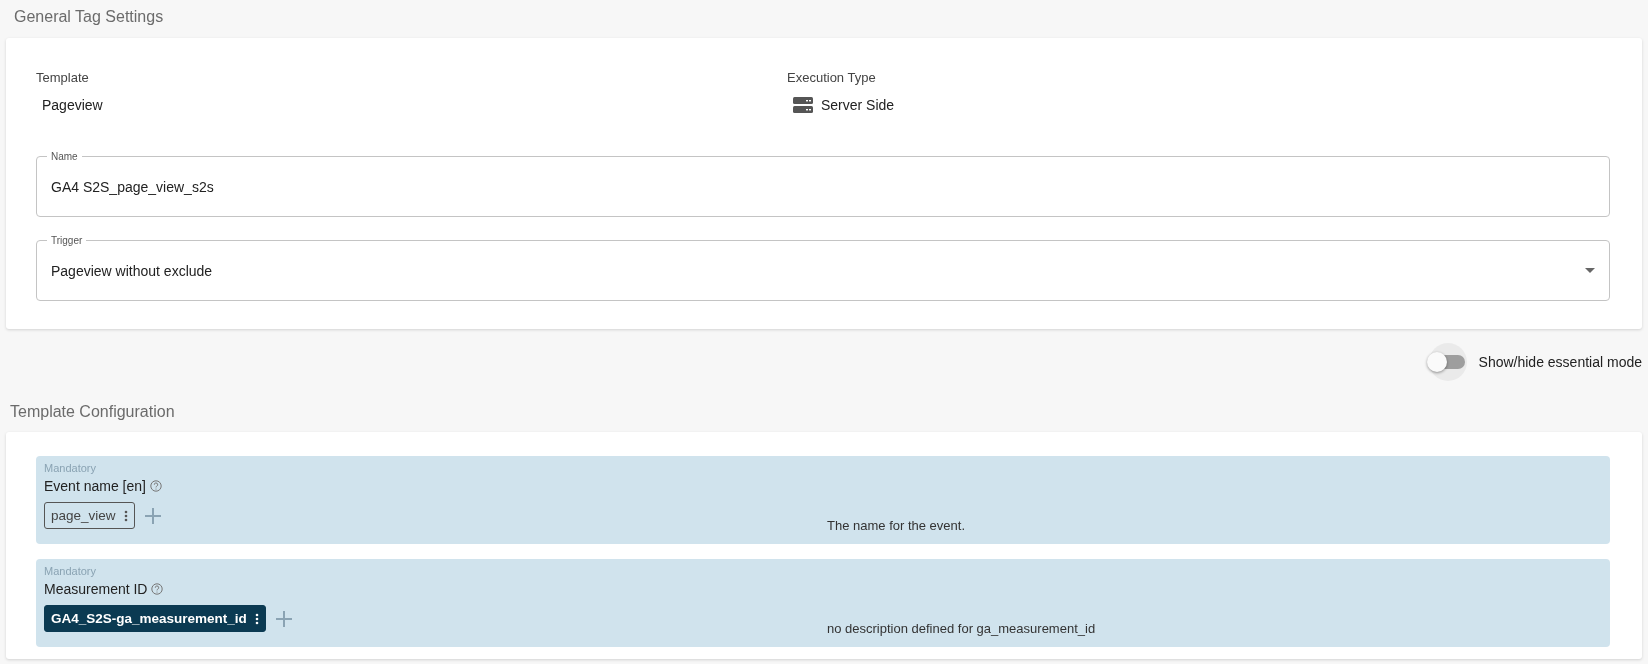 This screenshot has width=1648, height=664. What do you see at coordinates (896, 526) in the screenshot?
I see `parameter-description: The name for the event.` at bounding box center [896, 526].